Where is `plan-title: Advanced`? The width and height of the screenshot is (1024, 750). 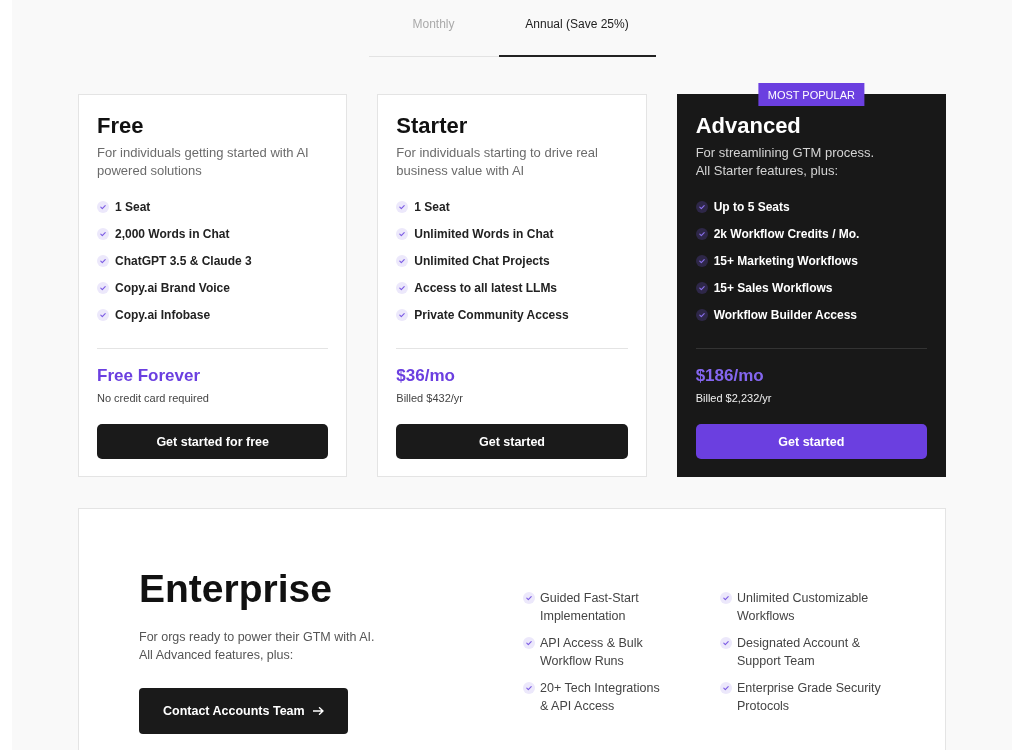
plan-title: Advanced is located at coordinates (748, 126).